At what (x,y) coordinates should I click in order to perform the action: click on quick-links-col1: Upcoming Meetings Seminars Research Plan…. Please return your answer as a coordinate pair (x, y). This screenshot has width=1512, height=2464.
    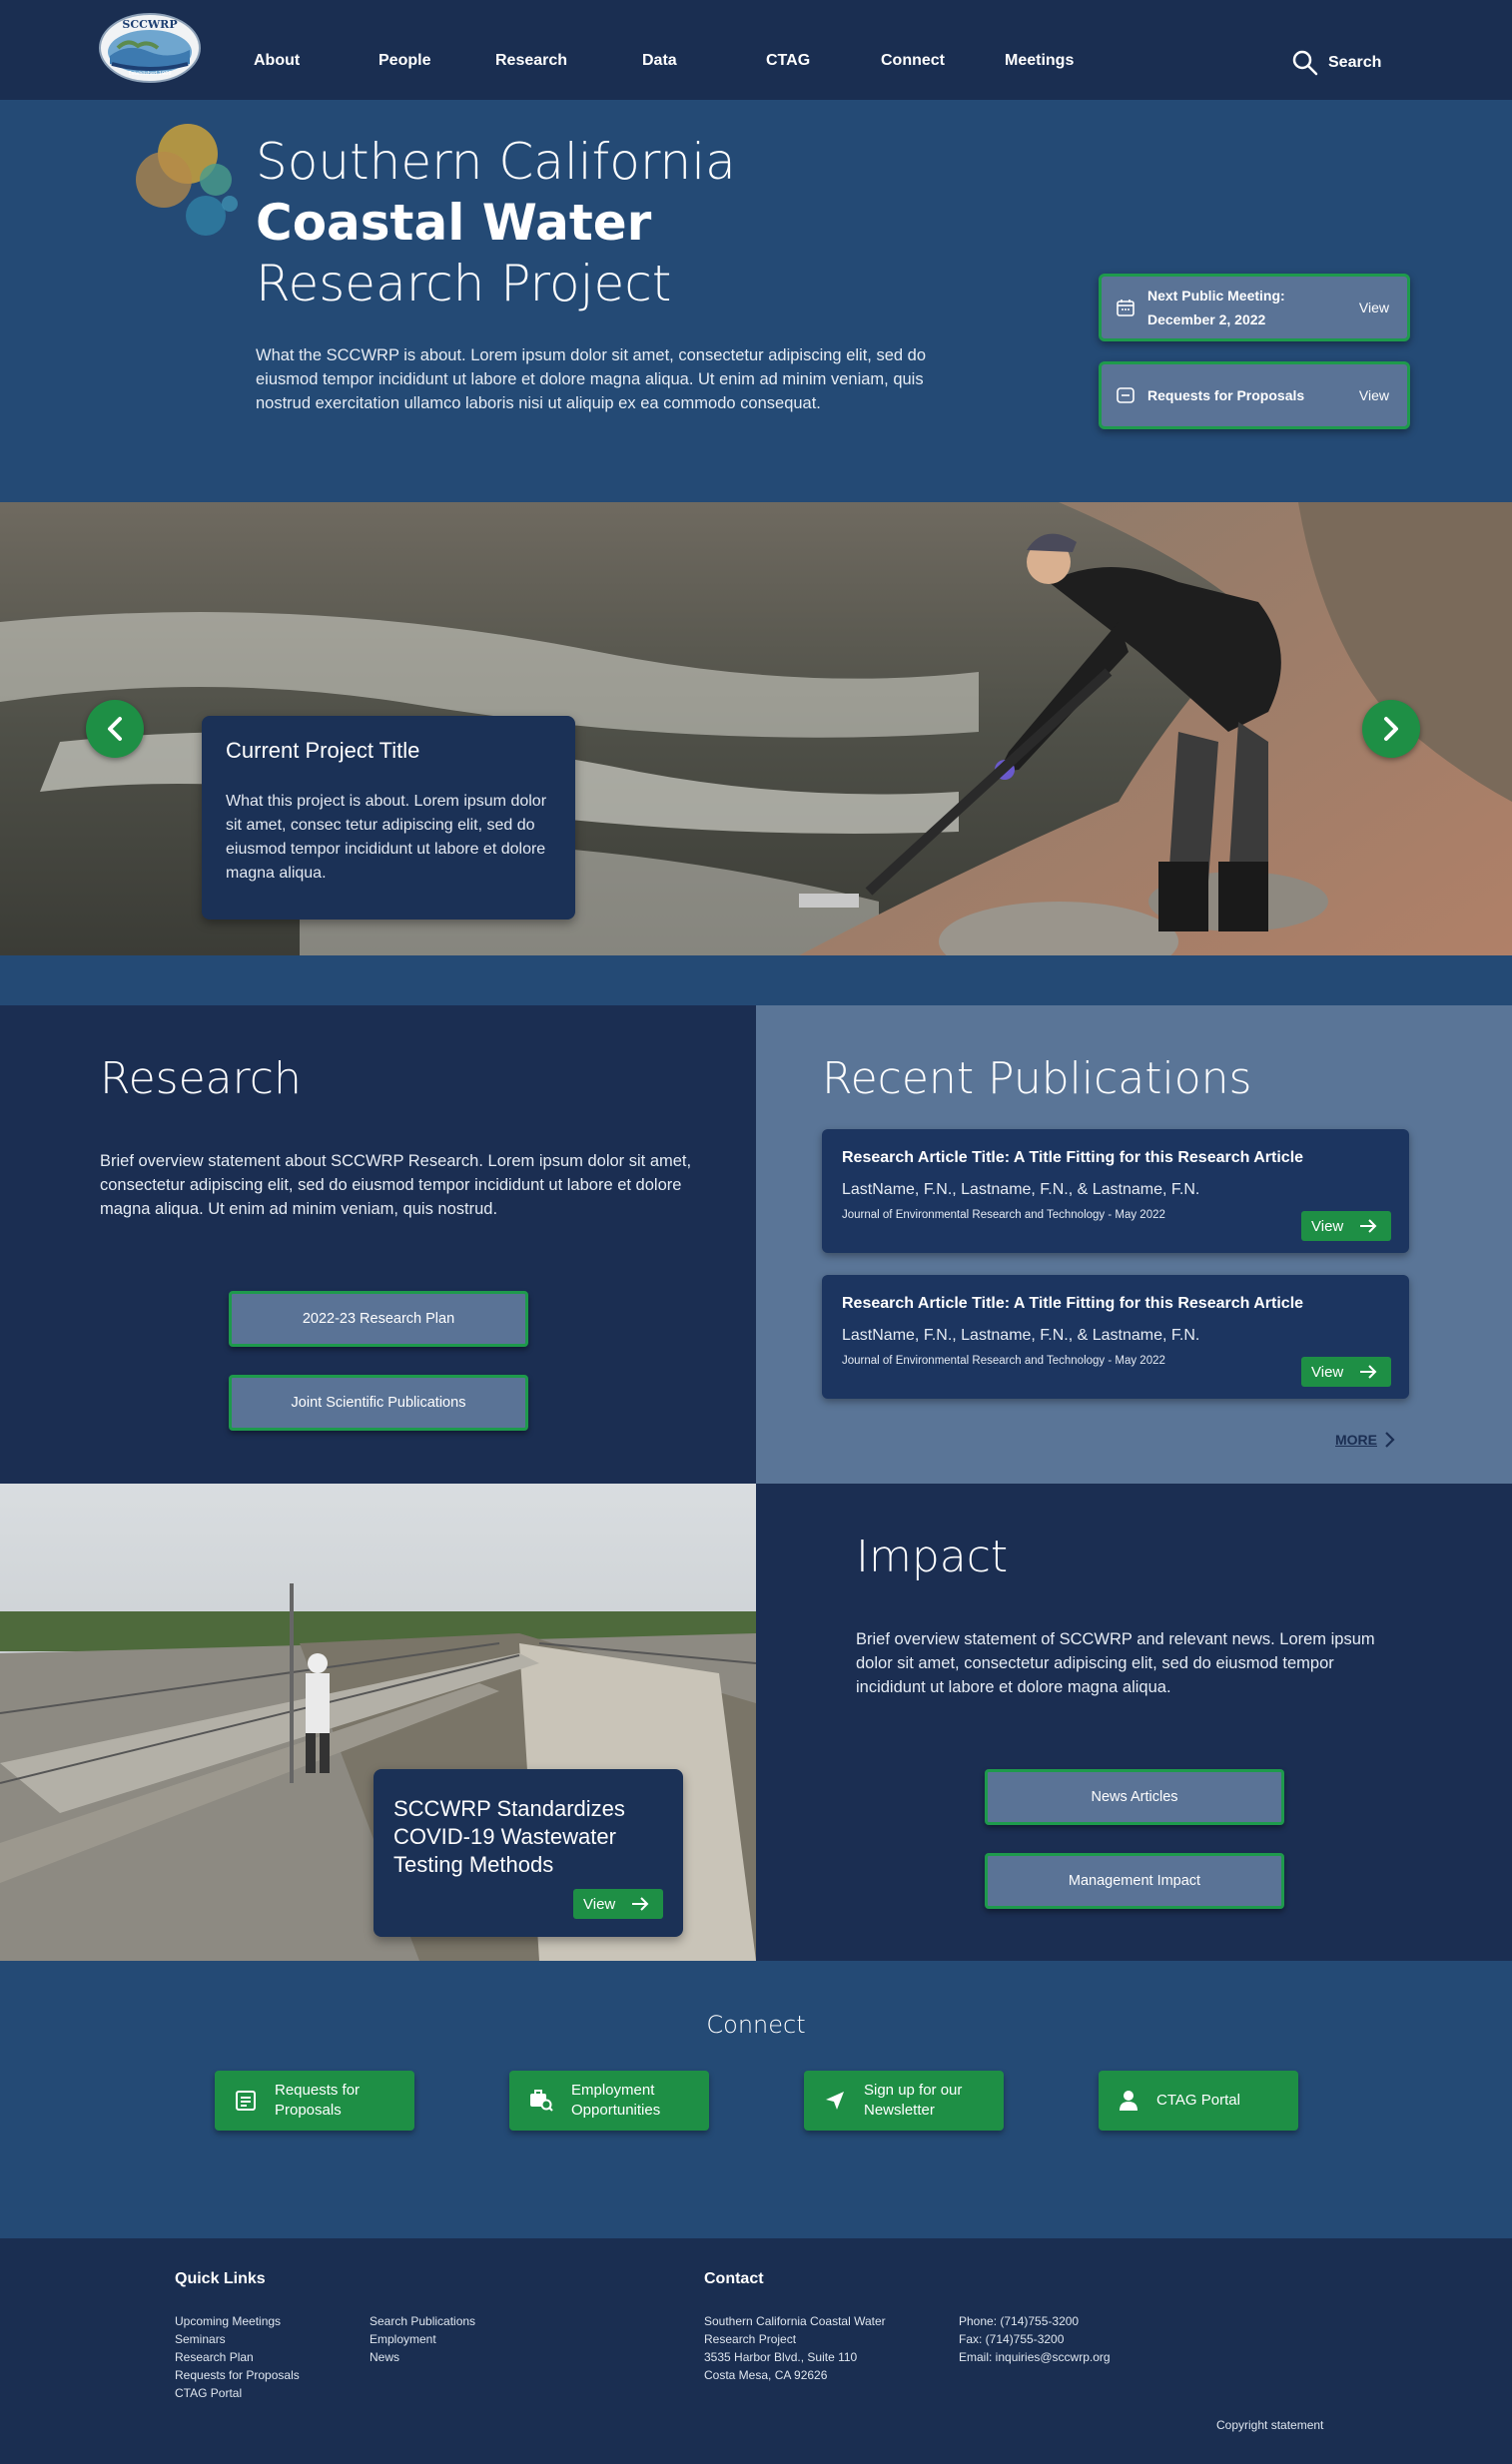
    Looking at the image, I should click on (237, 2357).